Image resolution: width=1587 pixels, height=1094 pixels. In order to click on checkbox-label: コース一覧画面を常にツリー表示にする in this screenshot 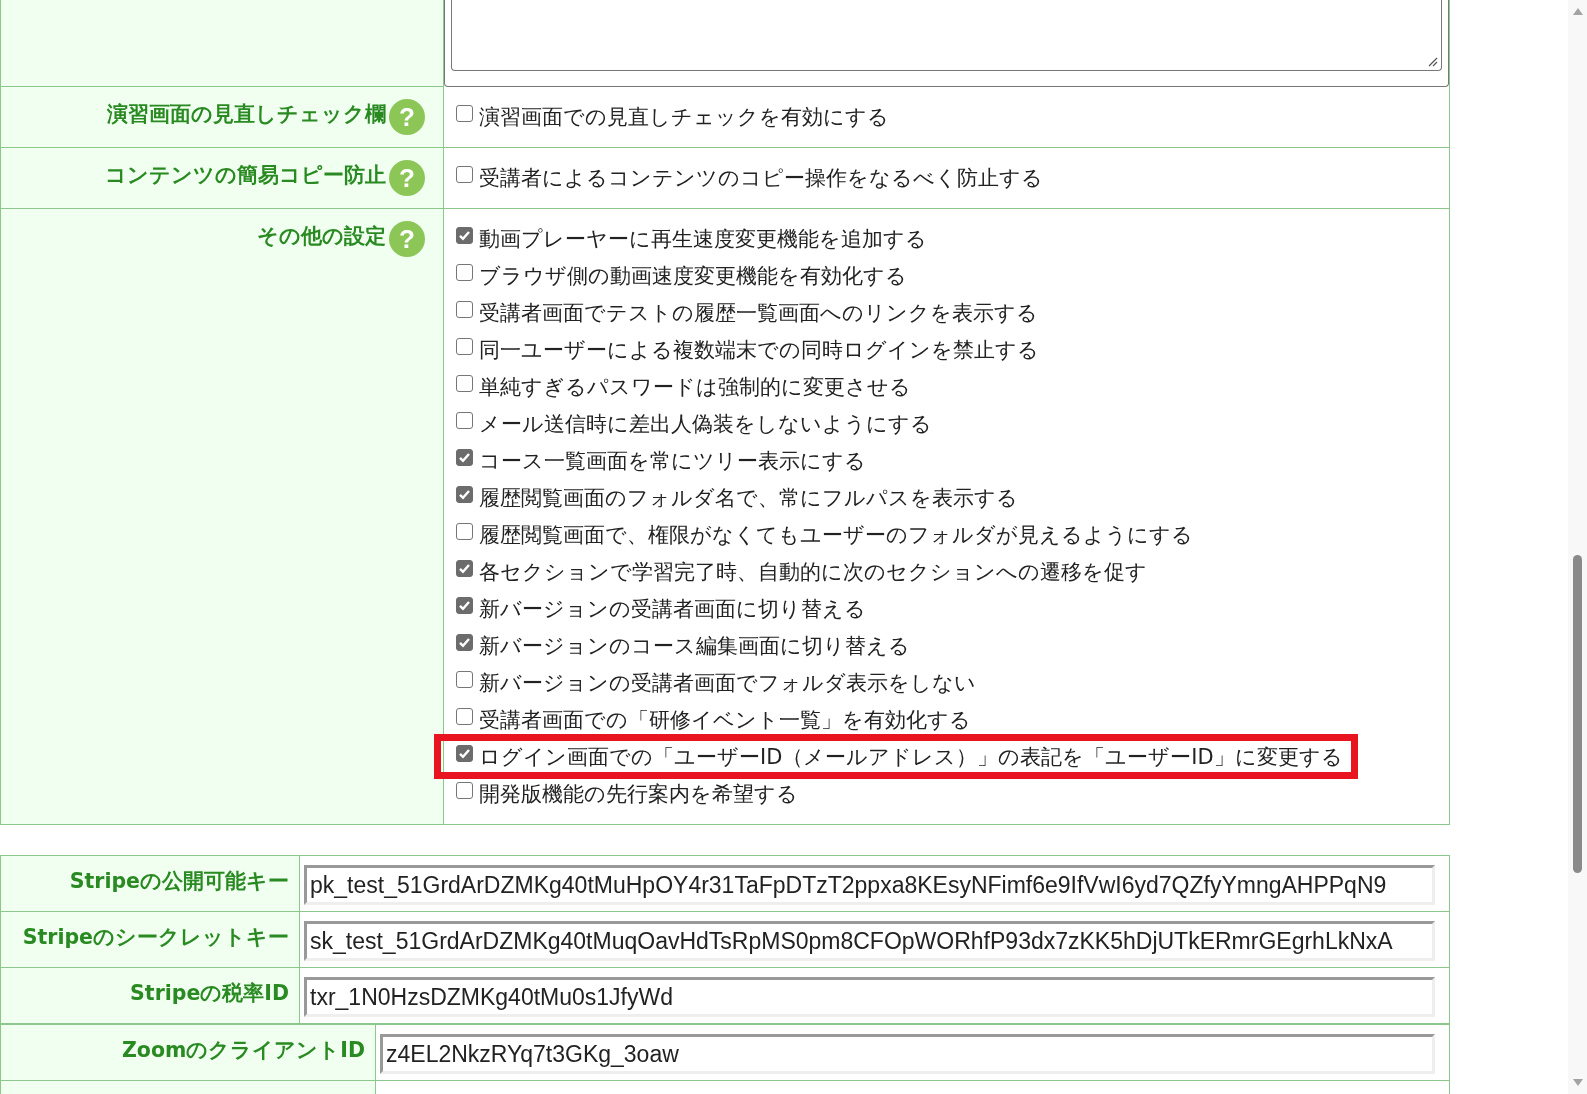, I will do `click(672, 460)`.